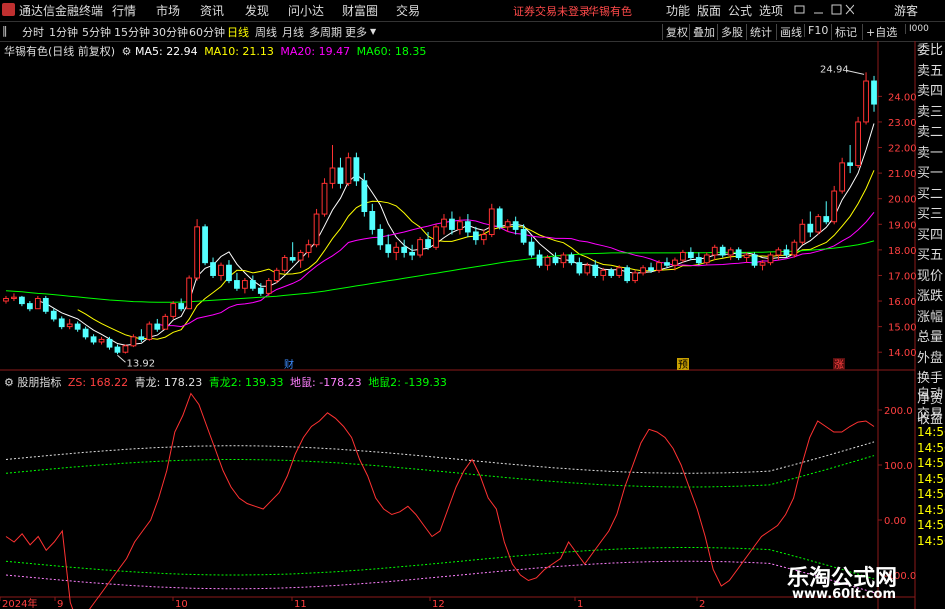 Image resolution: width=945 pixels, height=609 pixels. What do you see at coordinates (855, 72) in the screenshot?
I see `high-pointer` at bounding box center [855, 72].